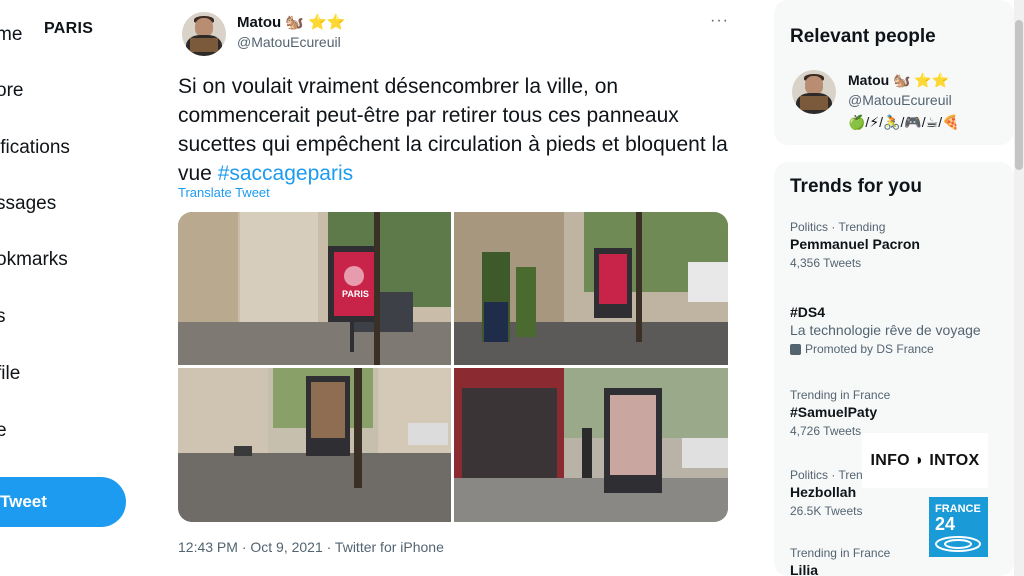  I want to click on tweet-button: Tweet, so click(63, 502).